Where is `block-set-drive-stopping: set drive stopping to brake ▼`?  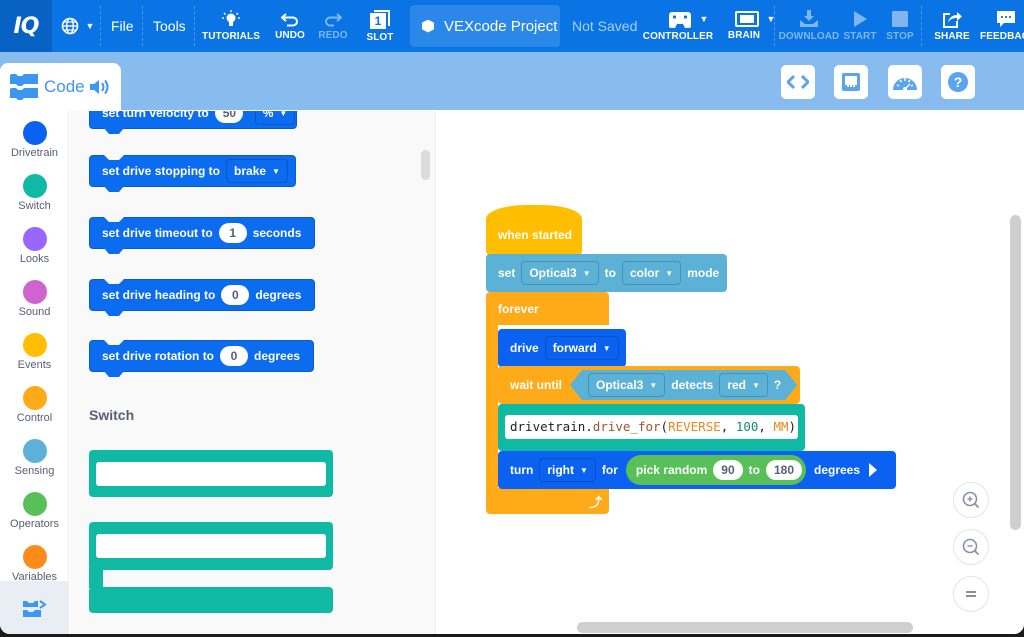
block-set-drive-stopping: set drive stopping to brake ▼ is located at coordinates (192, 171).